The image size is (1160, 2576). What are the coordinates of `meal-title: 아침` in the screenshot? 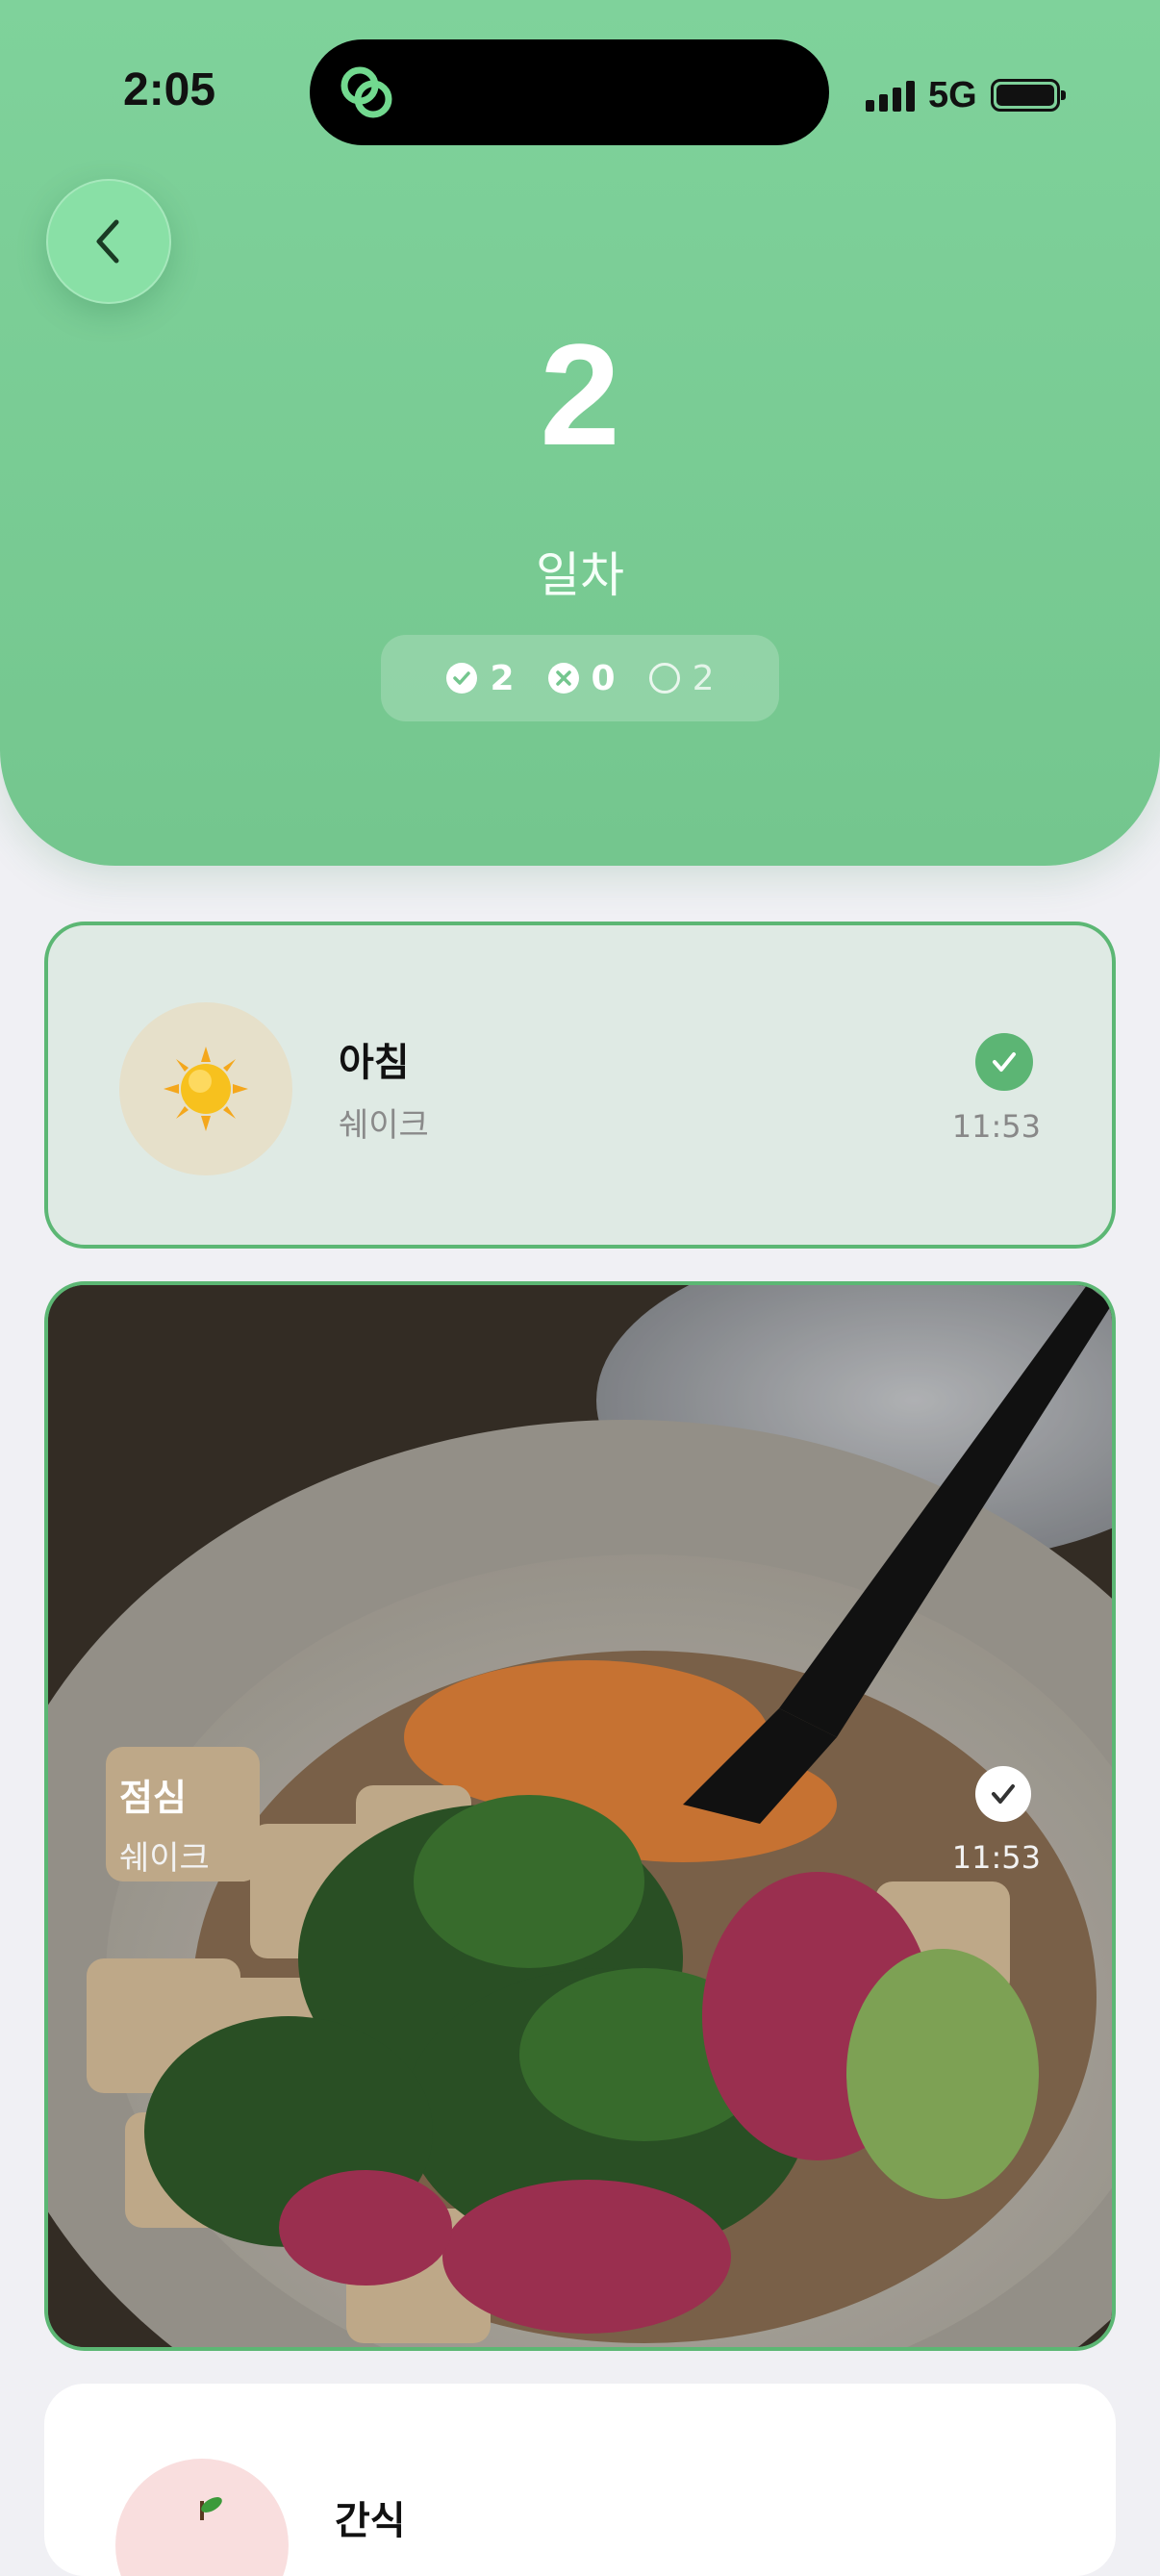 It's located at (374, 1063).